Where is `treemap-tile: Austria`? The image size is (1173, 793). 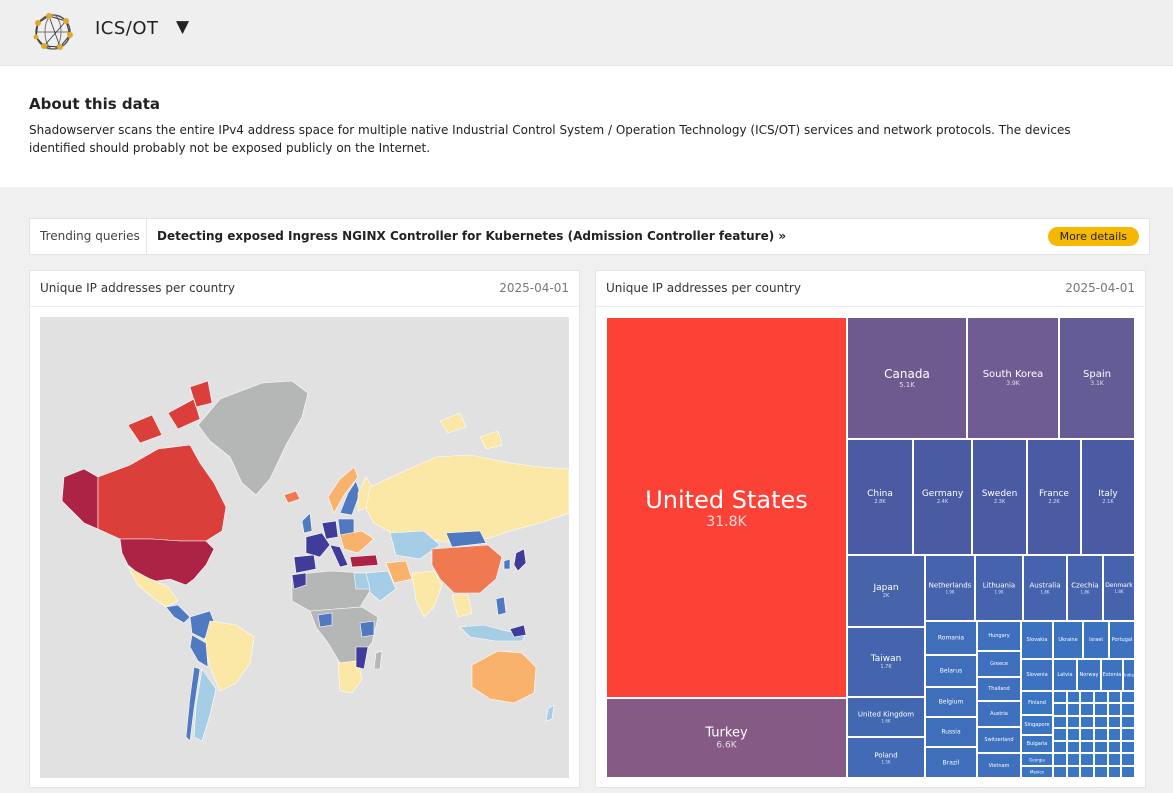
treemap-tile: Austria is located at coordinates (999, 714).